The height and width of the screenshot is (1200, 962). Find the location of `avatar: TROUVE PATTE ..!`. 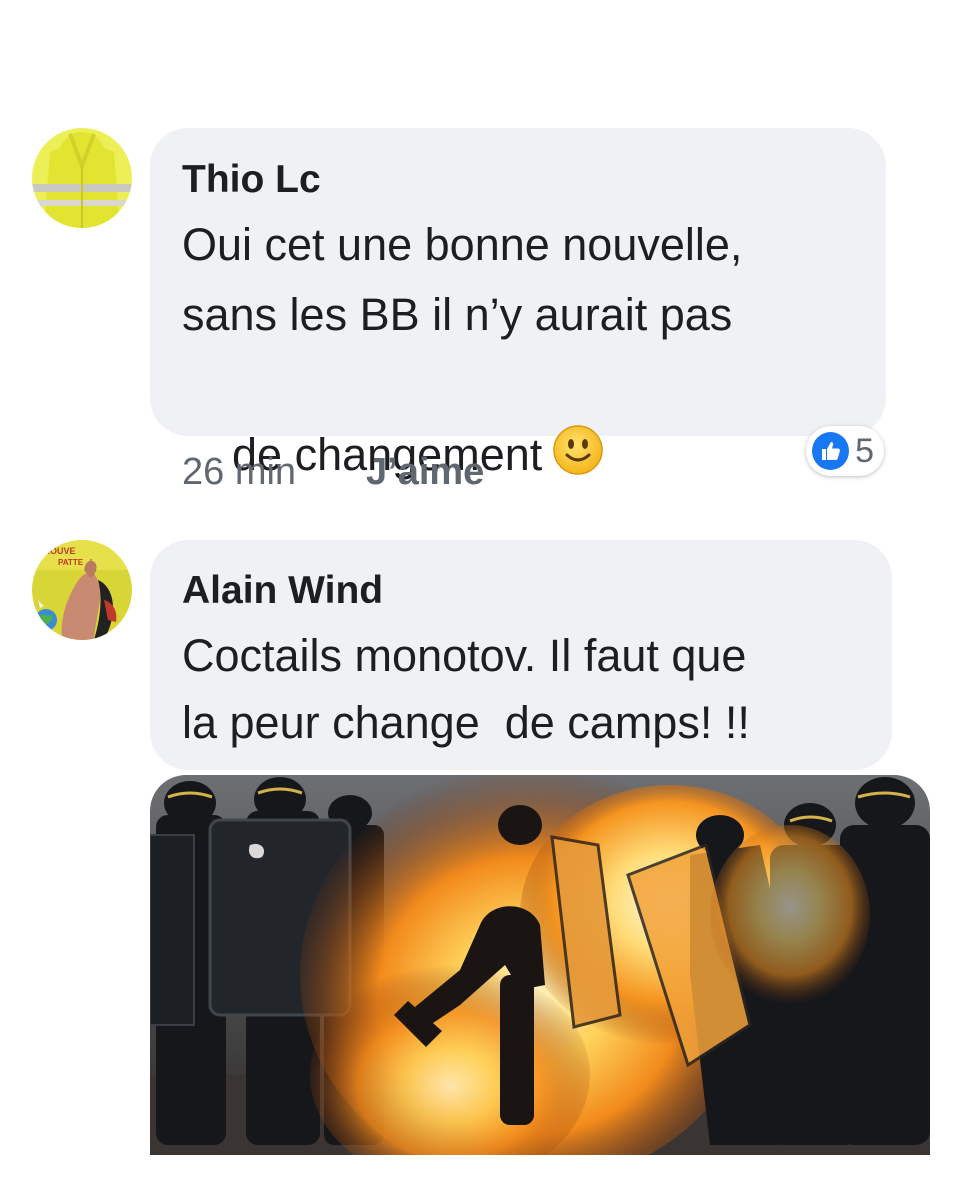

avatar: TROUVE PATTE ..! is located at coordinates (82, 590).